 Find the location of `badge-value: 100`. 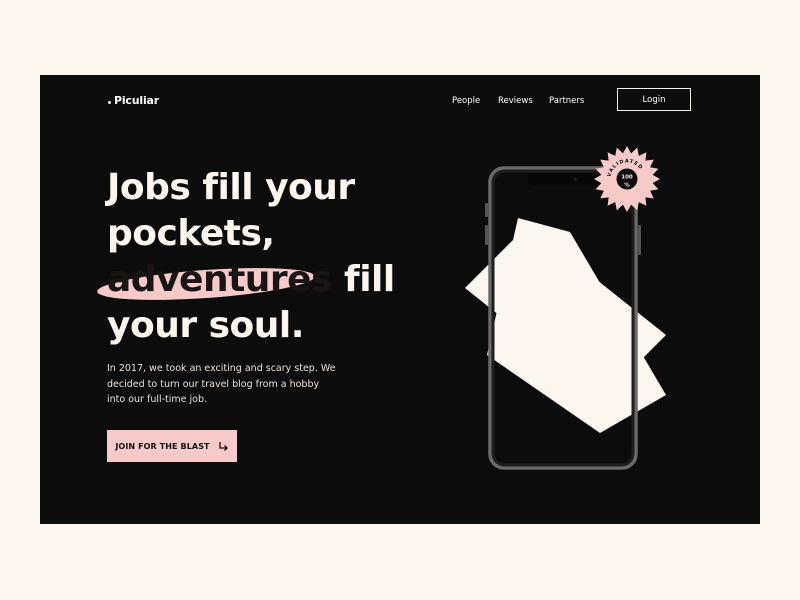

badge-value: 100 is located at coordinates (627, 178).